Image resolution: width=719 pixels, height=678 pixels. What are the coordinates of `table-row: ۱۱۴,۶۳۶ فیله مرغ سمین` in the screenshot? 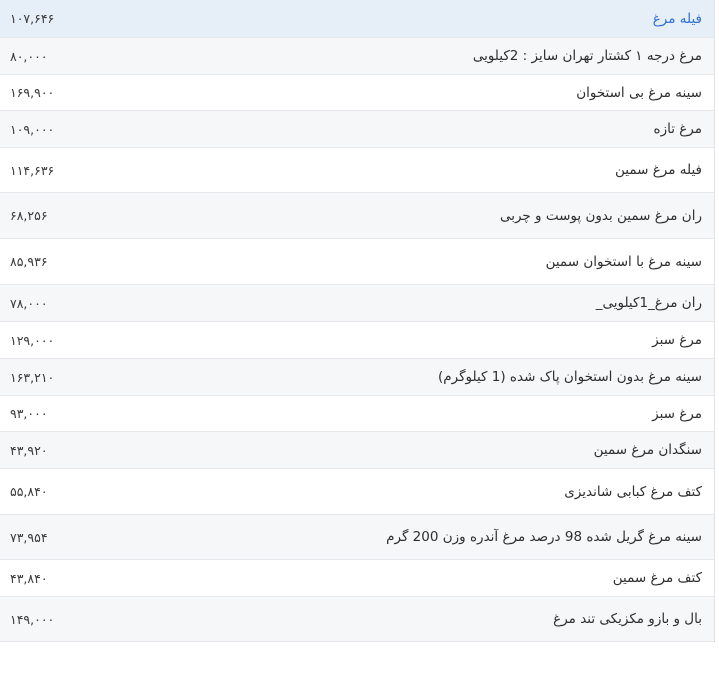 It's located at (357, 170).